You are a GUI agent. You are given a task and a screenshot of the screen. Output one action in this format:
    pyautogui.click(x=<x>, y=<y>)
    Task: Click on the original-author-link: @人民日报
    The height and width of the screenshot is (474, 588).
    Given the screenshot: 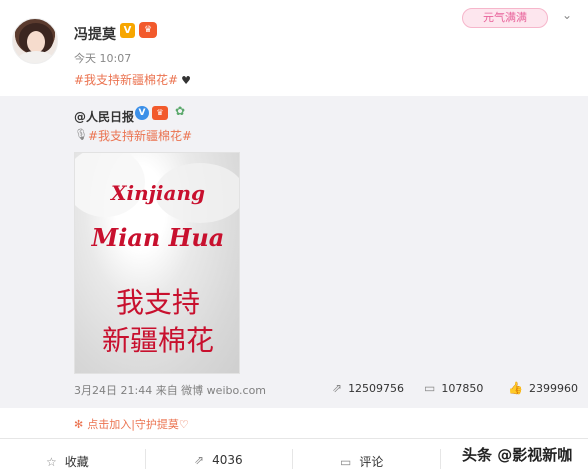 What is the action you would take?
    pyautogui.click(x=104, y=116)
    